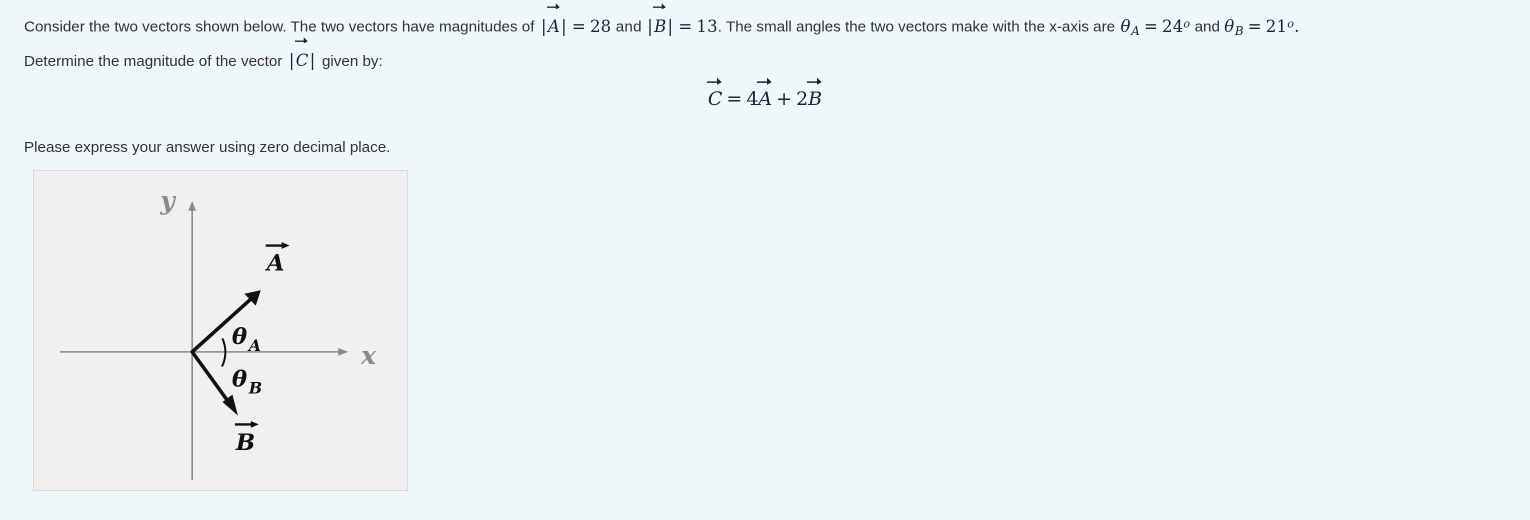  I want to click on vector-b-label-group: B, so click(247, 438).